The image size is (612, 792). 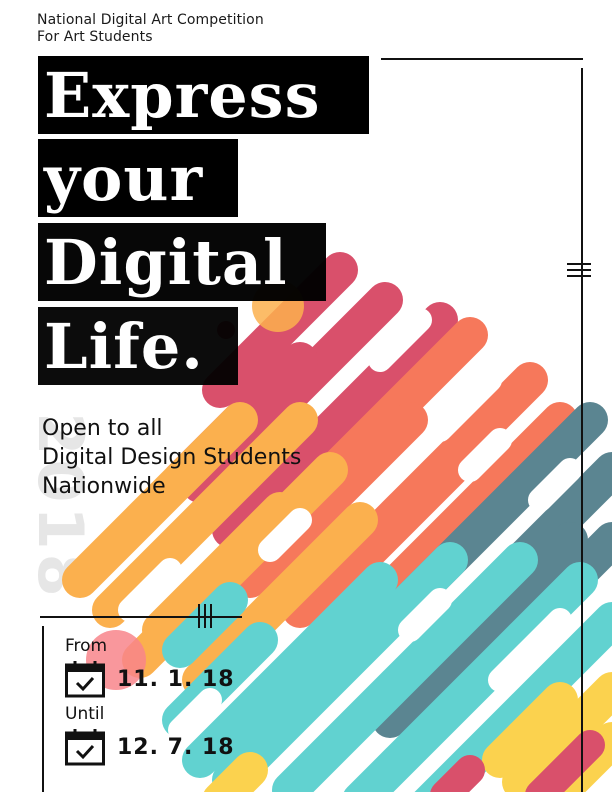 I want to click on headline-line1: Express, so click(x=203, y=95).